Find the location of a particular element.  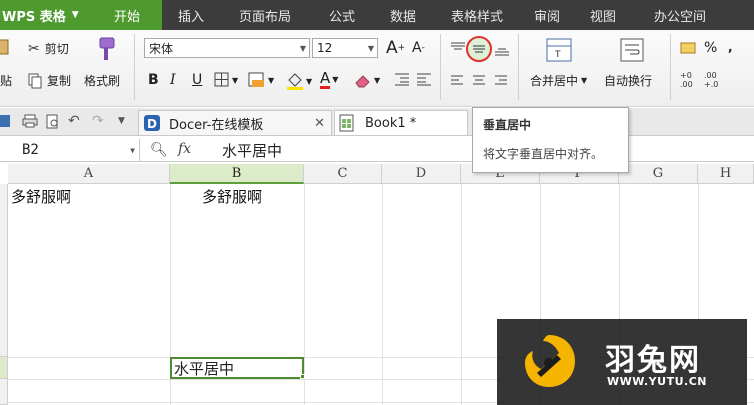

font-name-select: 宋体 ▼ is located at coordinates (227, 48).